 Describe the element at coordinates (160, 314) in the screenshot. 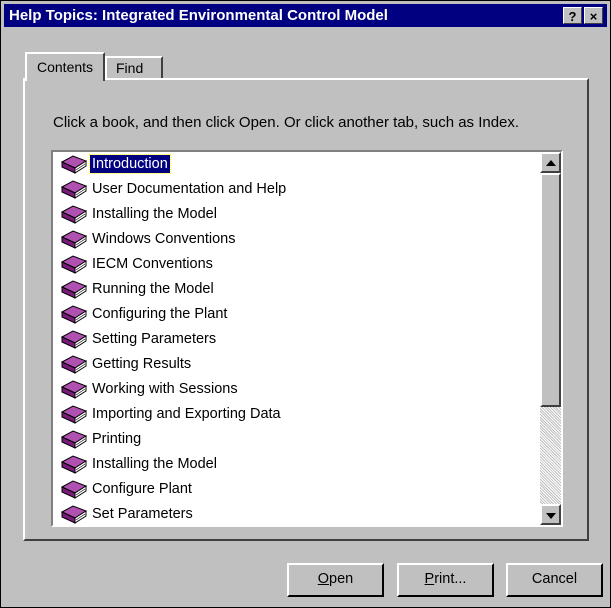

I see `topic-label: Configuring the Plant` at that location.